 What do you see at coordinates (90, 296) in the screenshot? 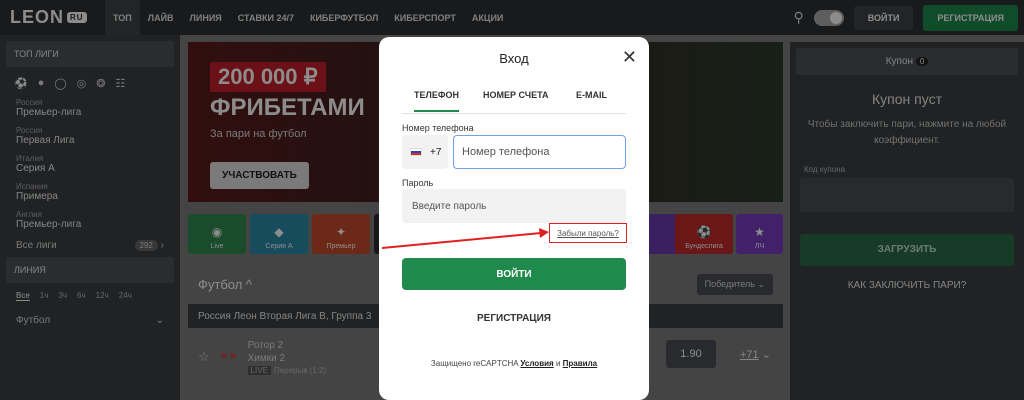
I see `period-filter: Все 1ч 3ч 6ч 12ч 24ч` at bounding box center [90, 296].